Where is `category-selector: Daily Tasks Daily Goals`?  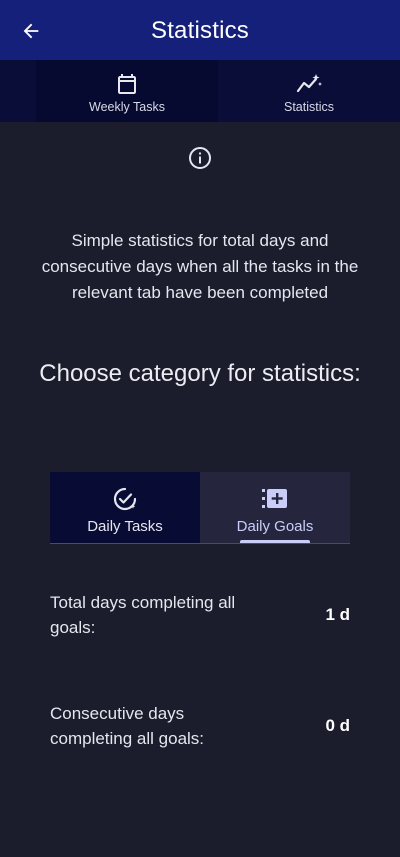 category-selector: Daily Tasks Daily Goals is located at coordinates (200, 508).